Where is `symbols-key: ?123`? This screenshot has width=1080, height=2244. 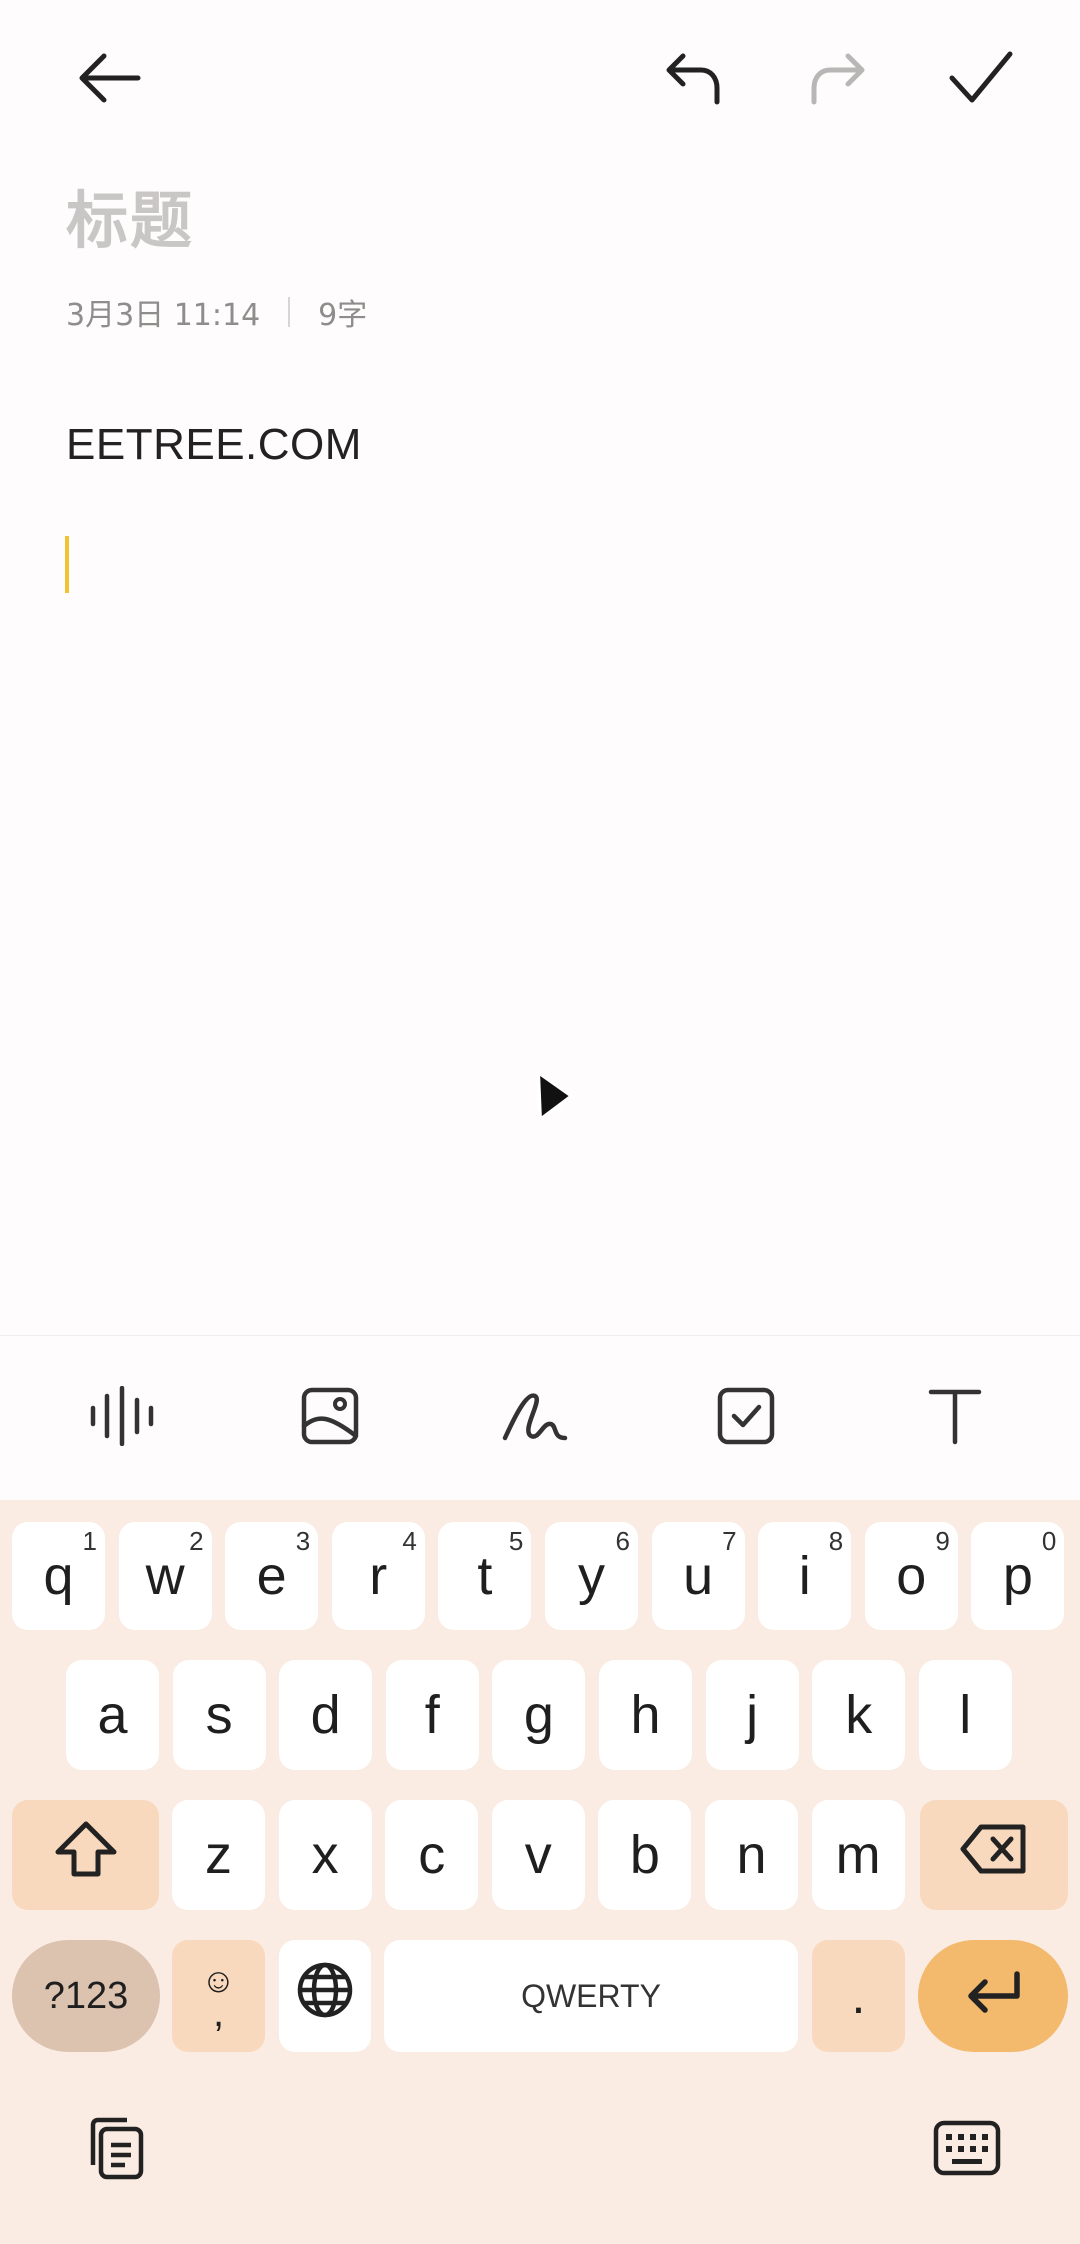 symbols-key: ?123 is located at coordinates (86, 1996).